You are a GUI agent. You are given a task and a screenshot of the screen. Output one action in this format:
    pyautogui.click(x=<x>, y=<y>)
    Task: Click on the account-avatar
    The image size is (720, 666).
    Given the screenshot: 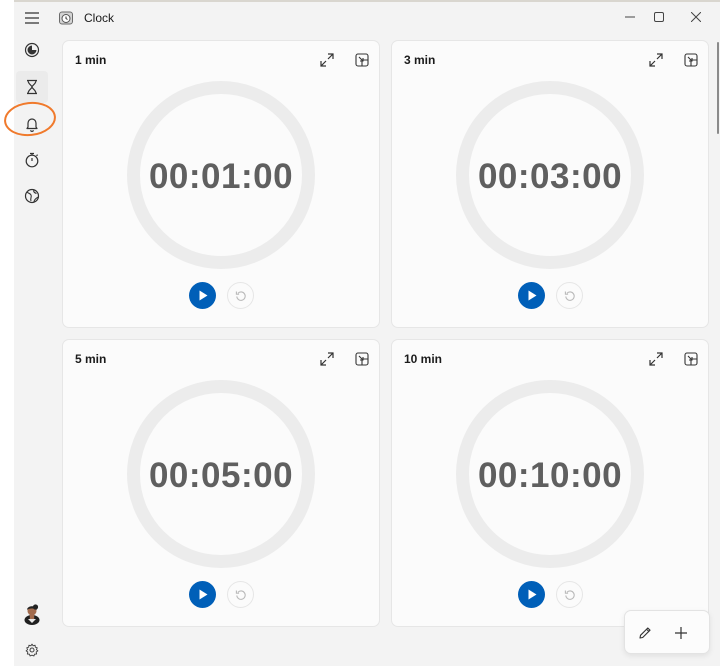 What is the action you would take?
    pyautogui.click(x=32, y=614)
    